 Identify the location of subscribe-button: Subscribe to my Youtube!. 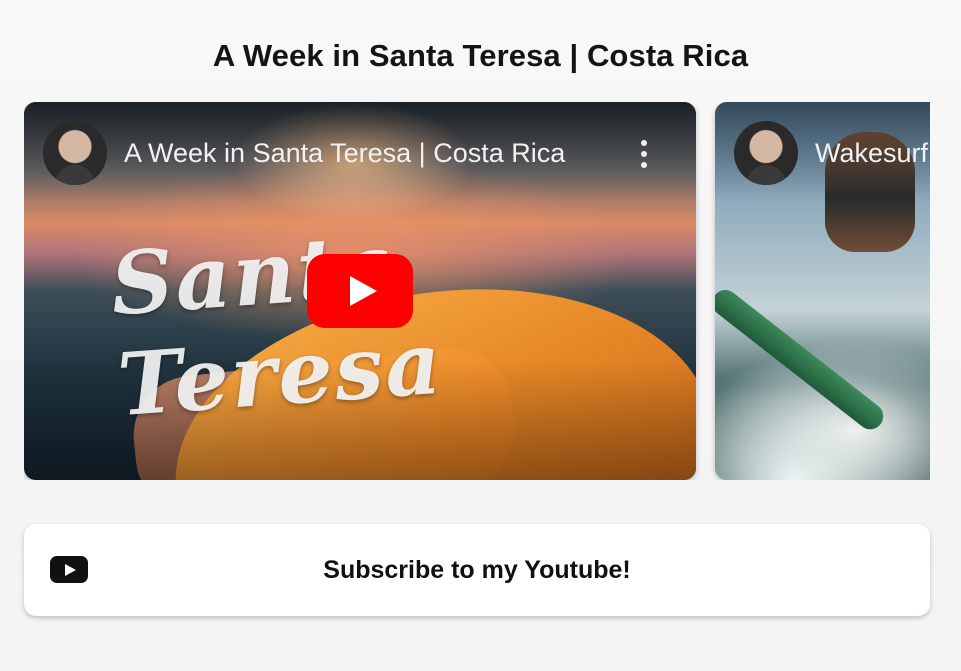
(477, 570).